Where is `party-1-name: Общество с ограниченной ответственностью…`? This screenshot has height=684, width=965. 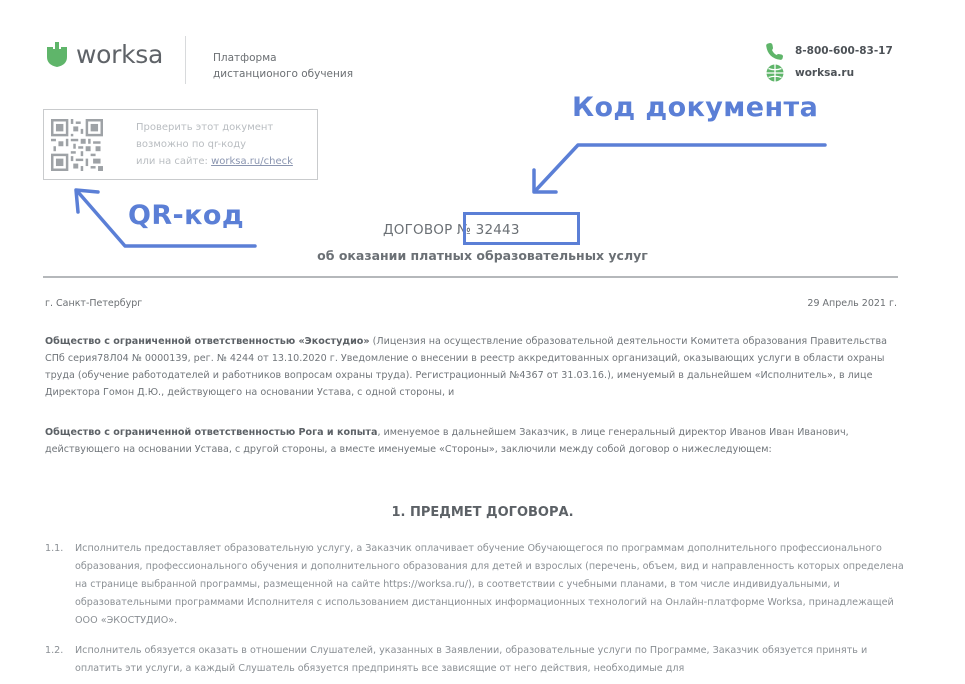
party-1-name: Общество с ограниченной ответственностью… is located at coordinates (207, 341).